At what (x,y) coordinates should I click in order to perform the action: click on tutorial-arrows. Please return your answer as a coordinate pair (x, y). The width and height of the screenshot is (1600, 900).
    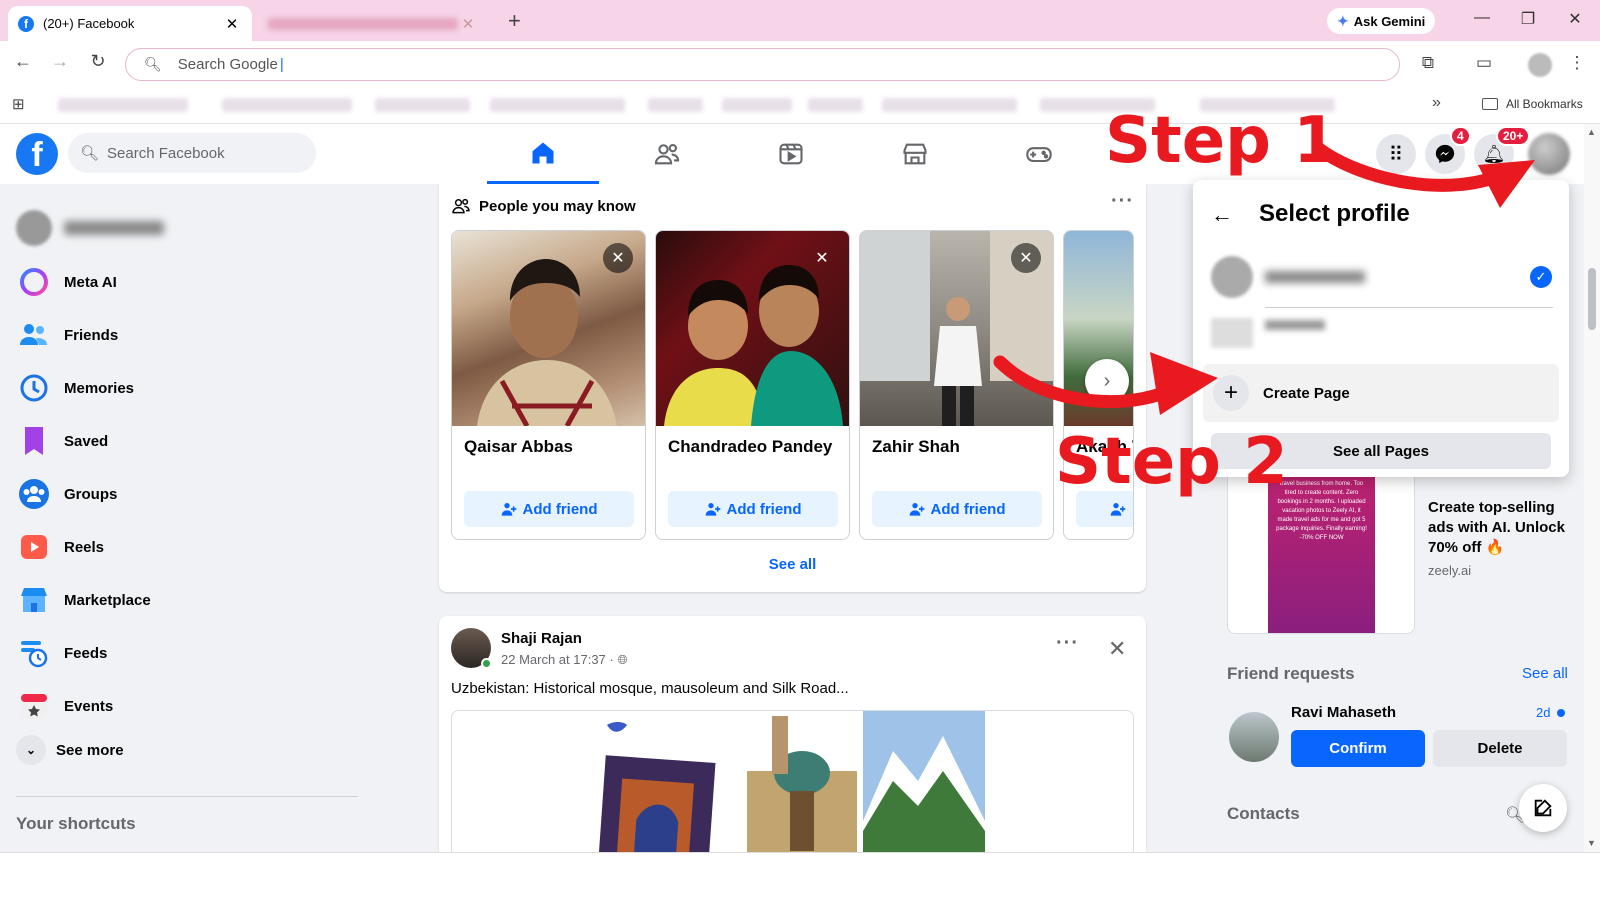
    Looking at the image, I should click on (1264, 278).